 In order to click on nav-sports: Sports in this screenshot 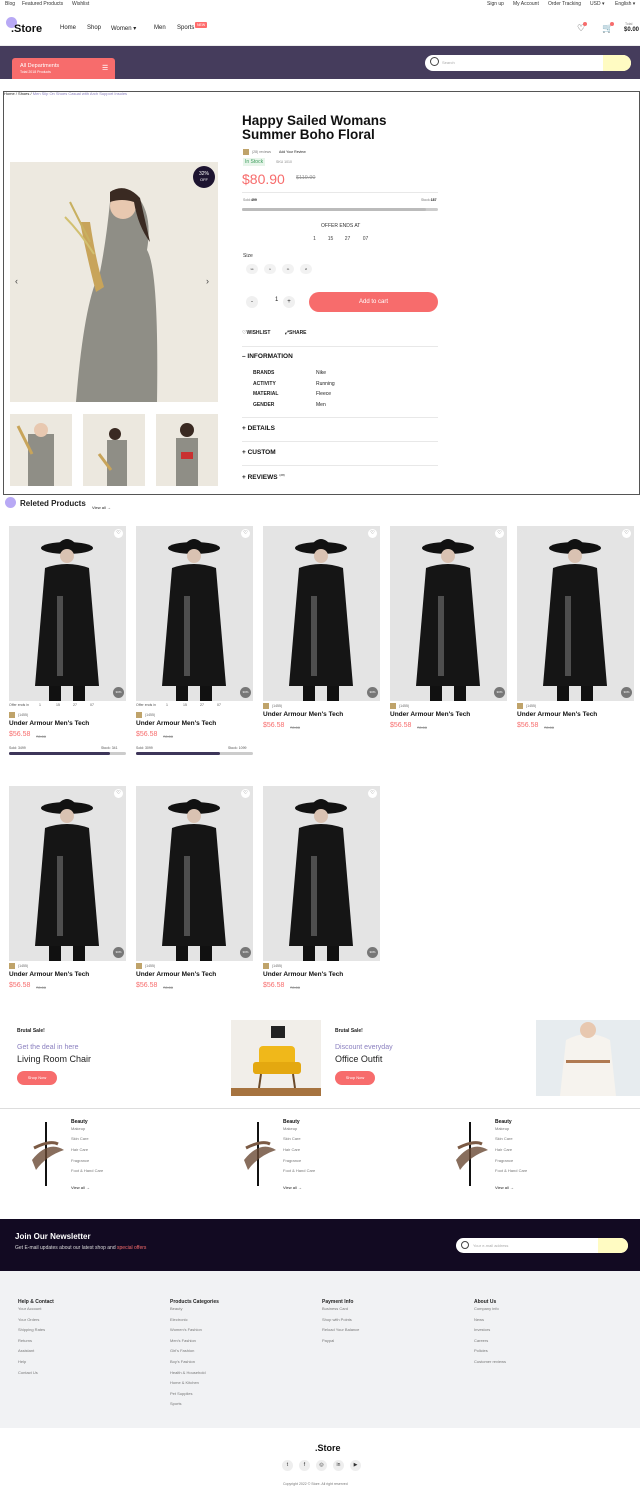, I will do `click(185, 28)`.